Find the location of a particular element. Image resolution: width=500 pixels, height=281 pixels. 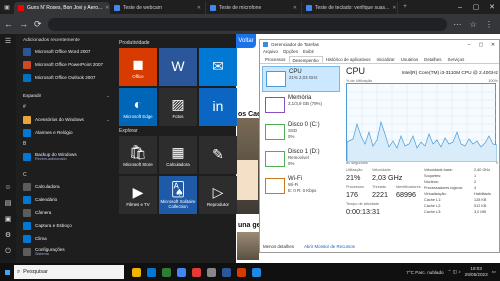

notifications-icon: ▭ is located at coordinates (494, 272).